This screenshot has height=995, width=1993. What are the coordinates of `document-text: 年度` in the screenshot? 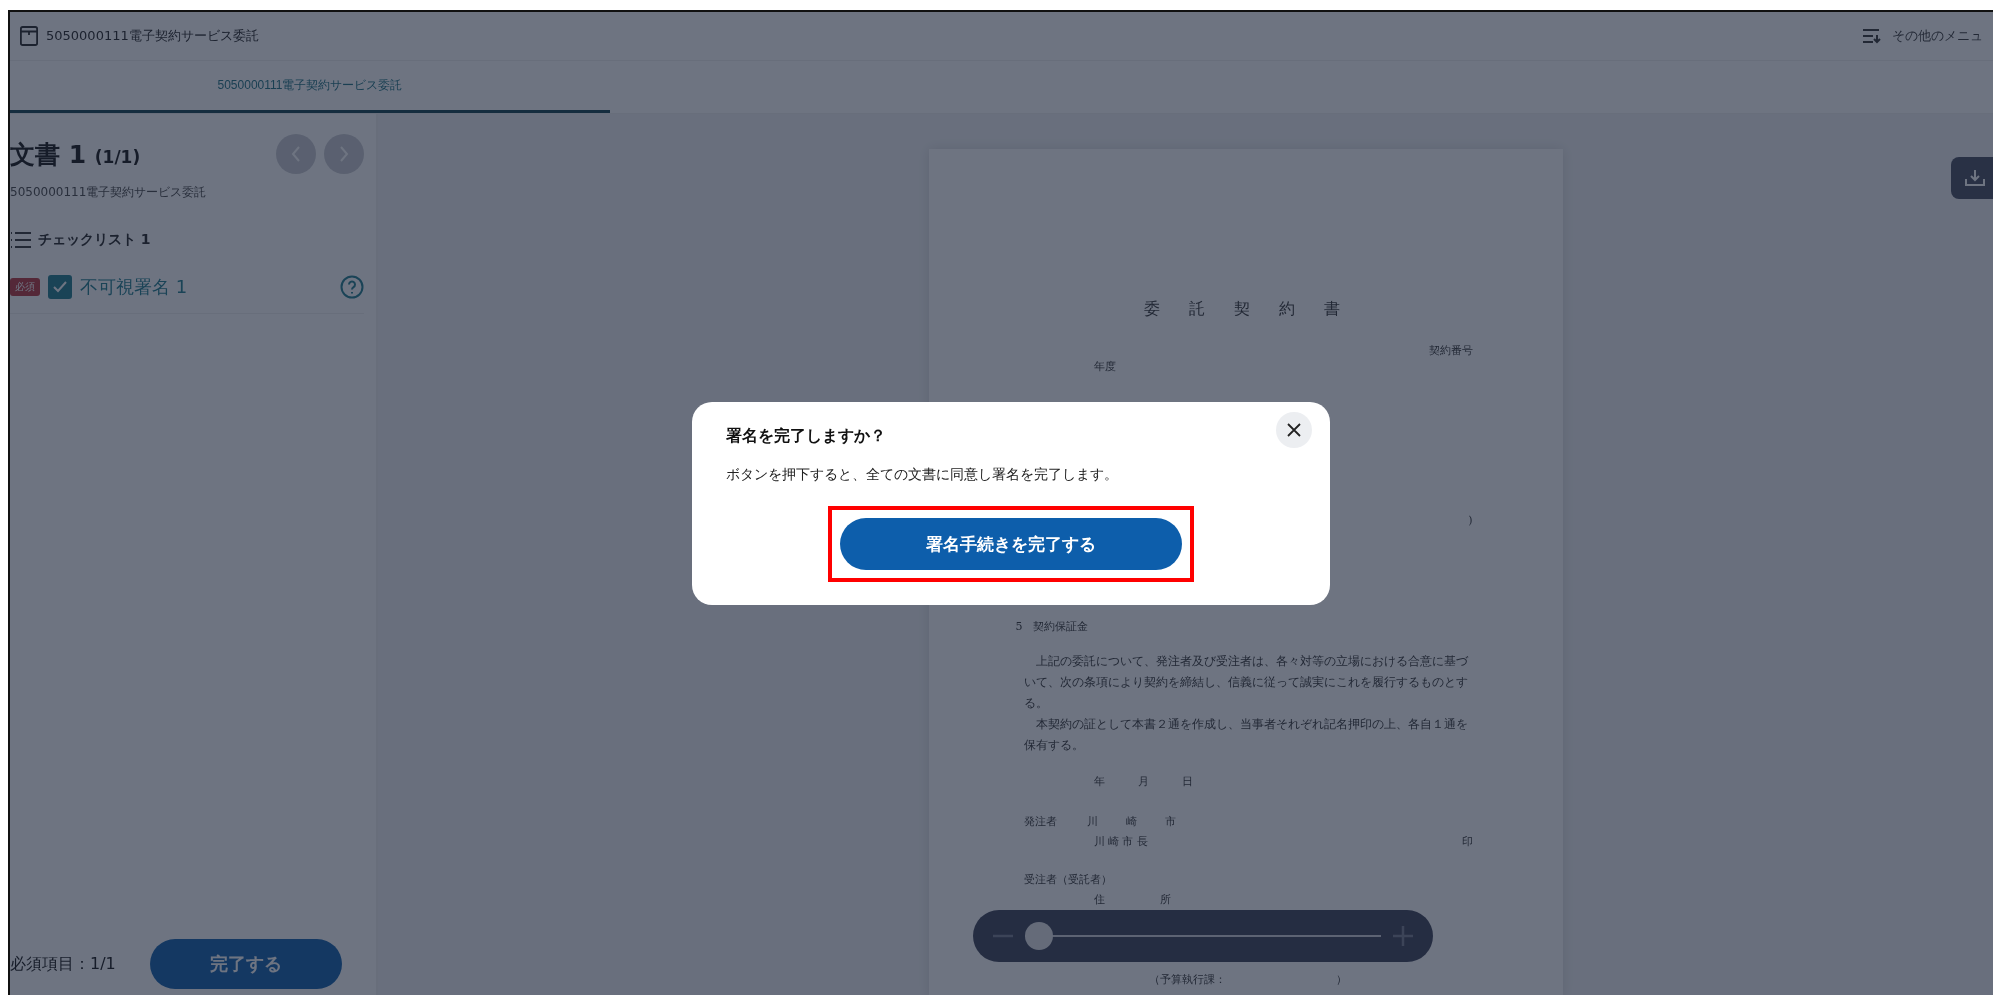 It's located at (1104, 366).